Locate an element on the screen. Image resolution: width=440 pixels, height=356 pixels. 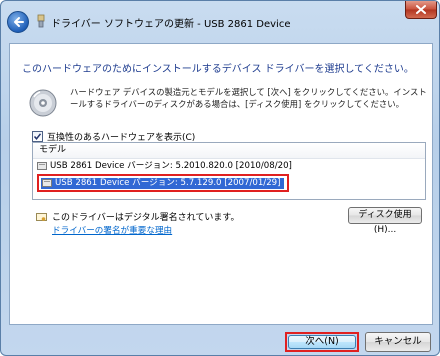
next-button-highlight: 次へ(N) is located at coordinates (322, 342).